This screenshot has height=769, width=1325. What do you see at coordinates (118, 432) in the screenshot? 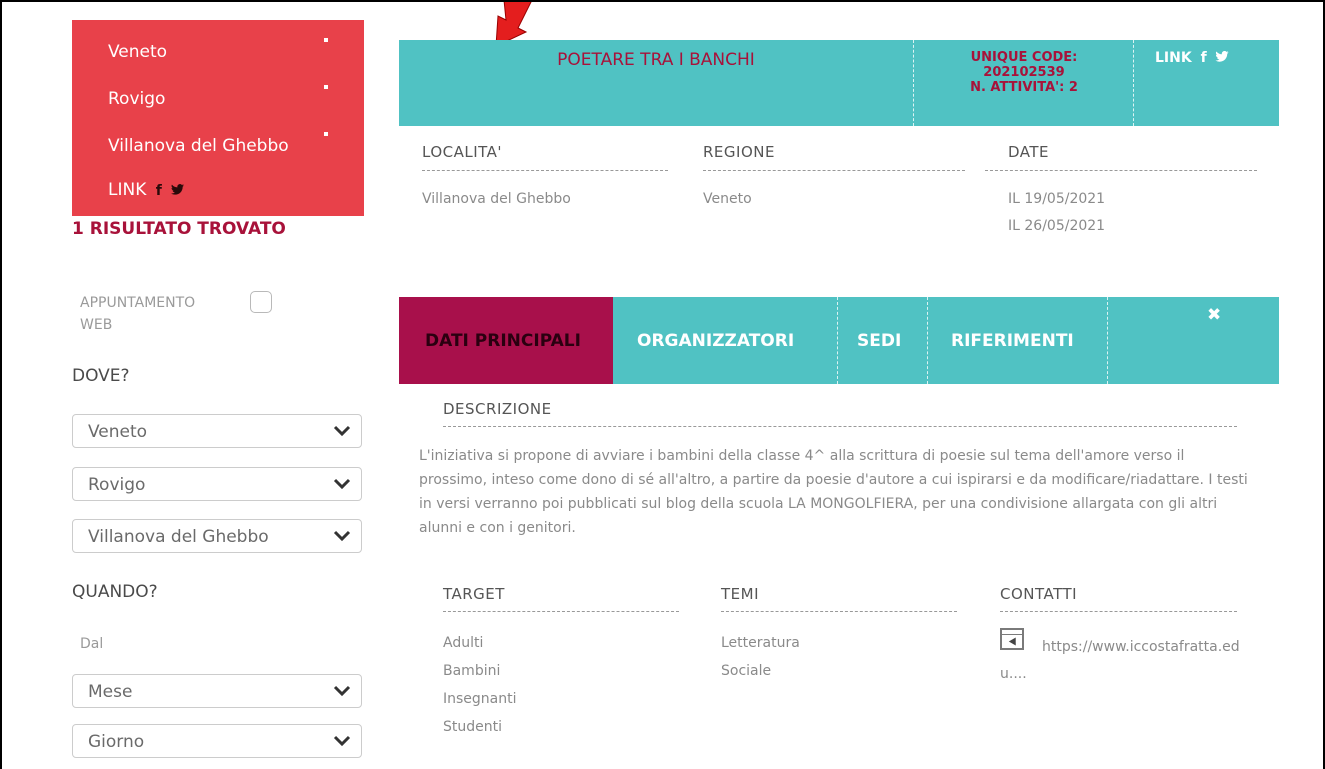
I see `region-select-value: Veneto` at bounding box center [118, 432].